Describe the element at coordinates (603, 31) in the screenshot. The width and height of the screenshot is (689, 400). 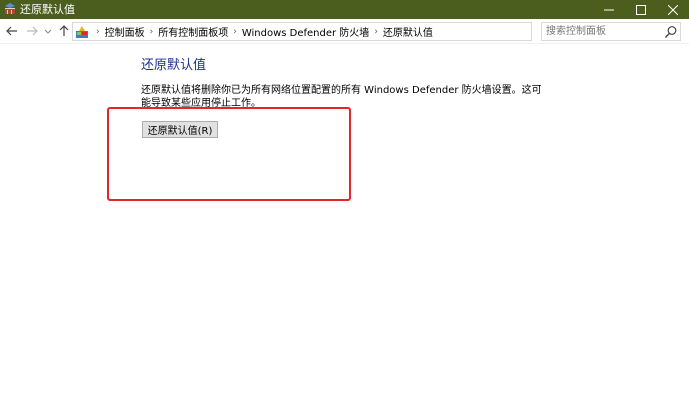
I see `search-input` at that location.